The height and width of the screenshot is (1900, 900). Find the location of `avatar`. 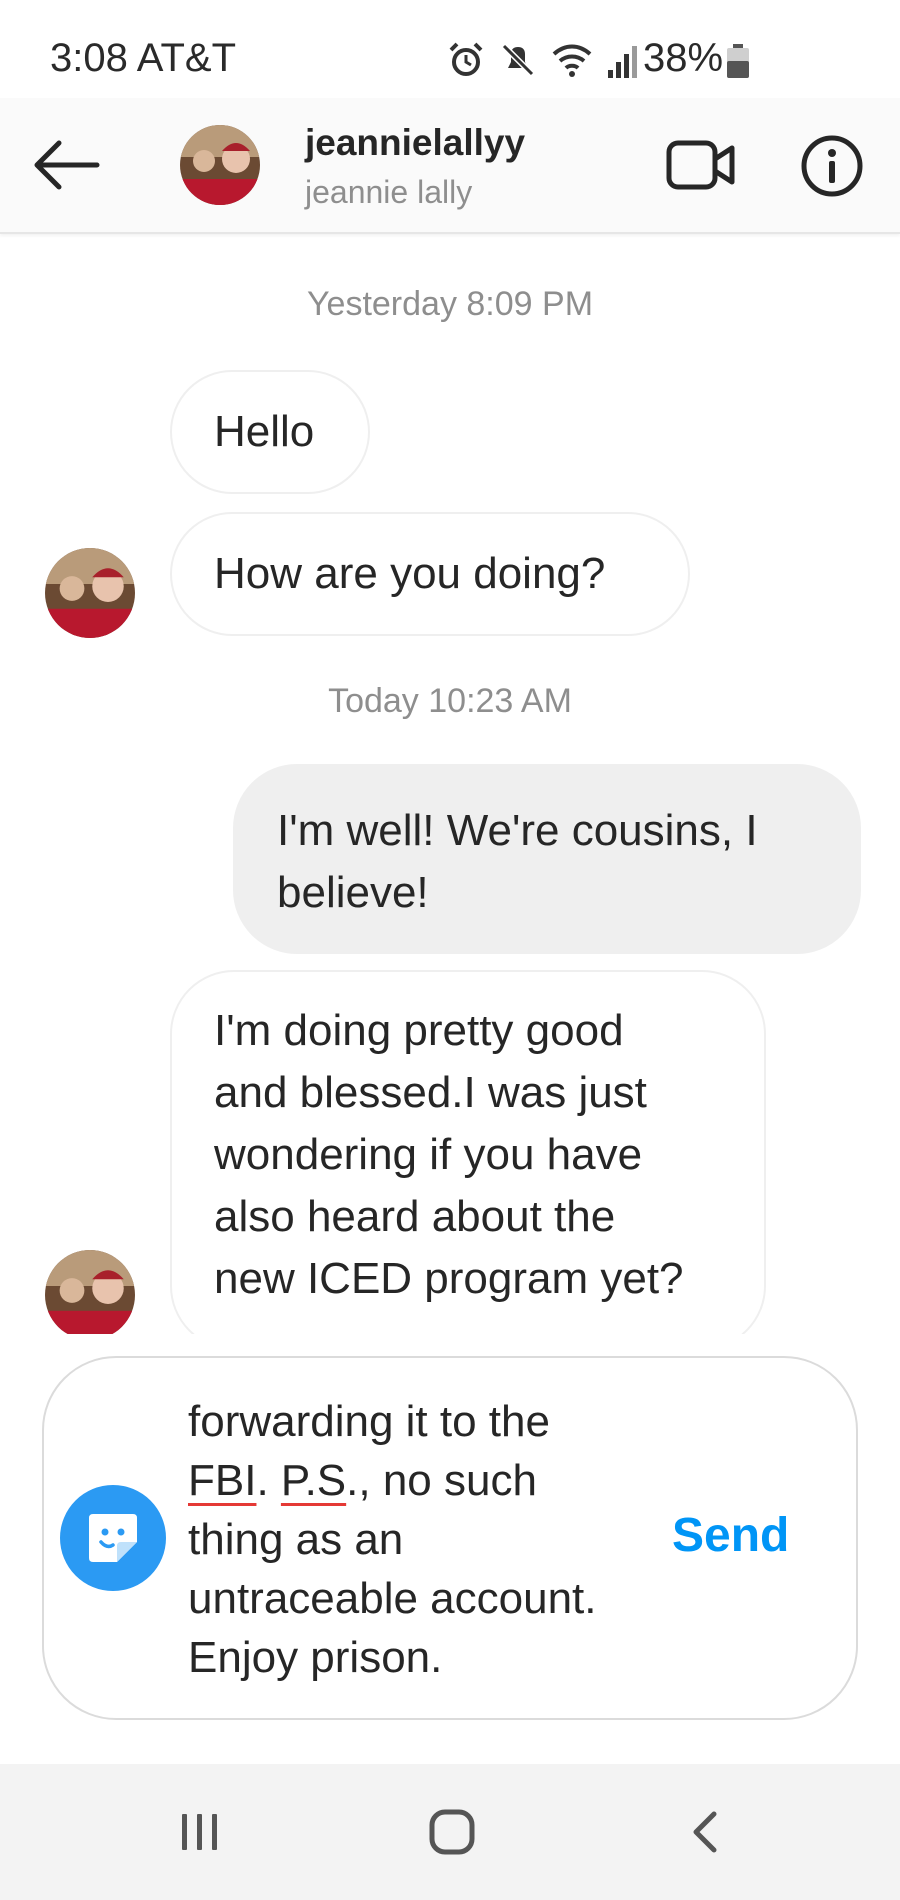

avatar is located at coordinates (220, 165).